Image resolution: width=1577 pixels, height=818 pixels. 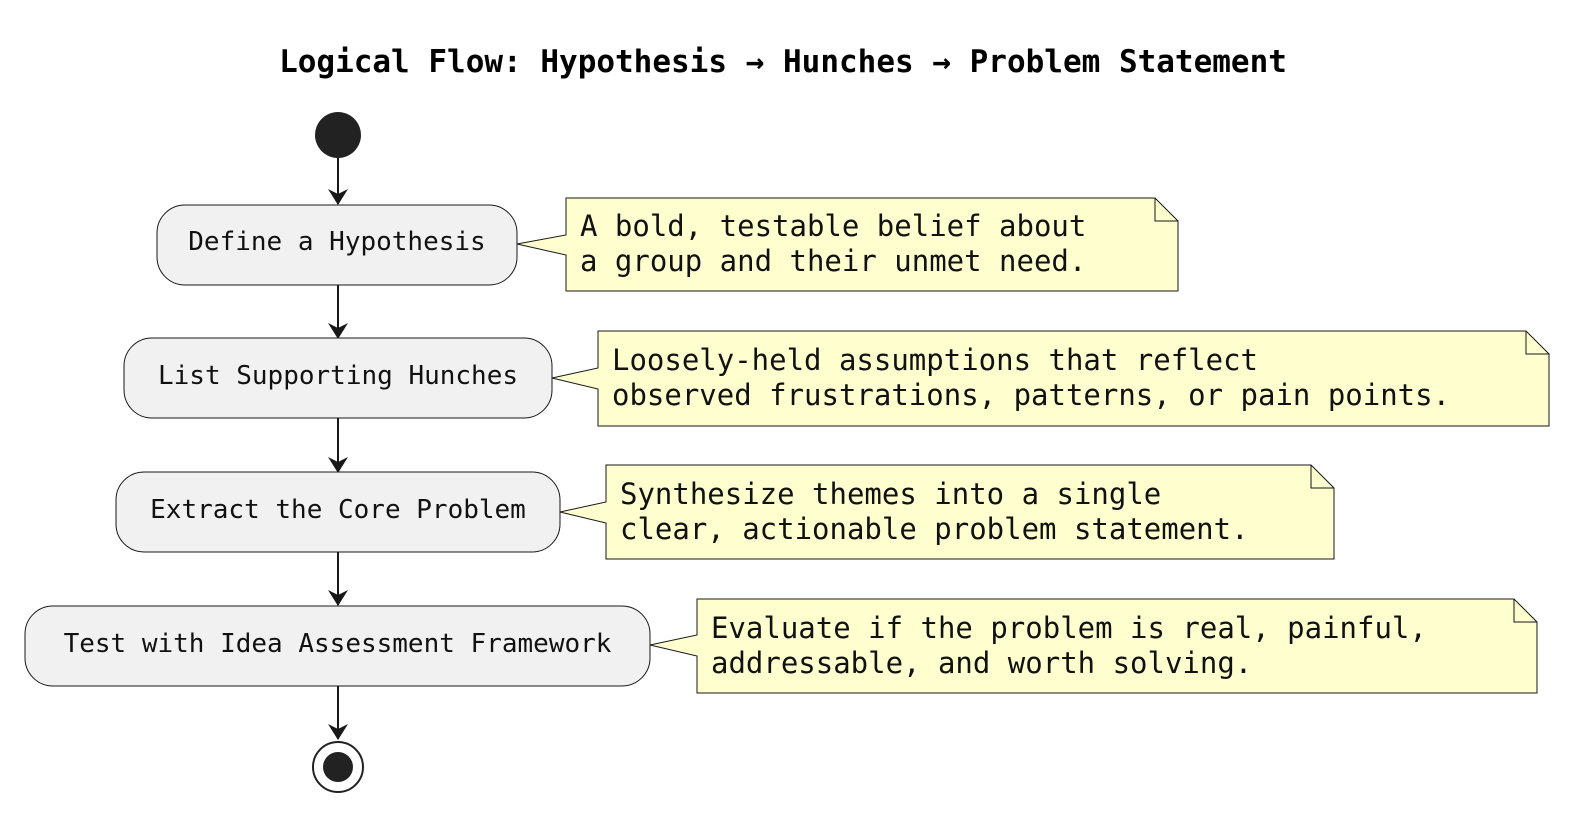 What do you see at coordinates (934, 529) in the screenshot?
I see `note-text-line: clear, actionable problem statement.` at bounding box center [934, 529].